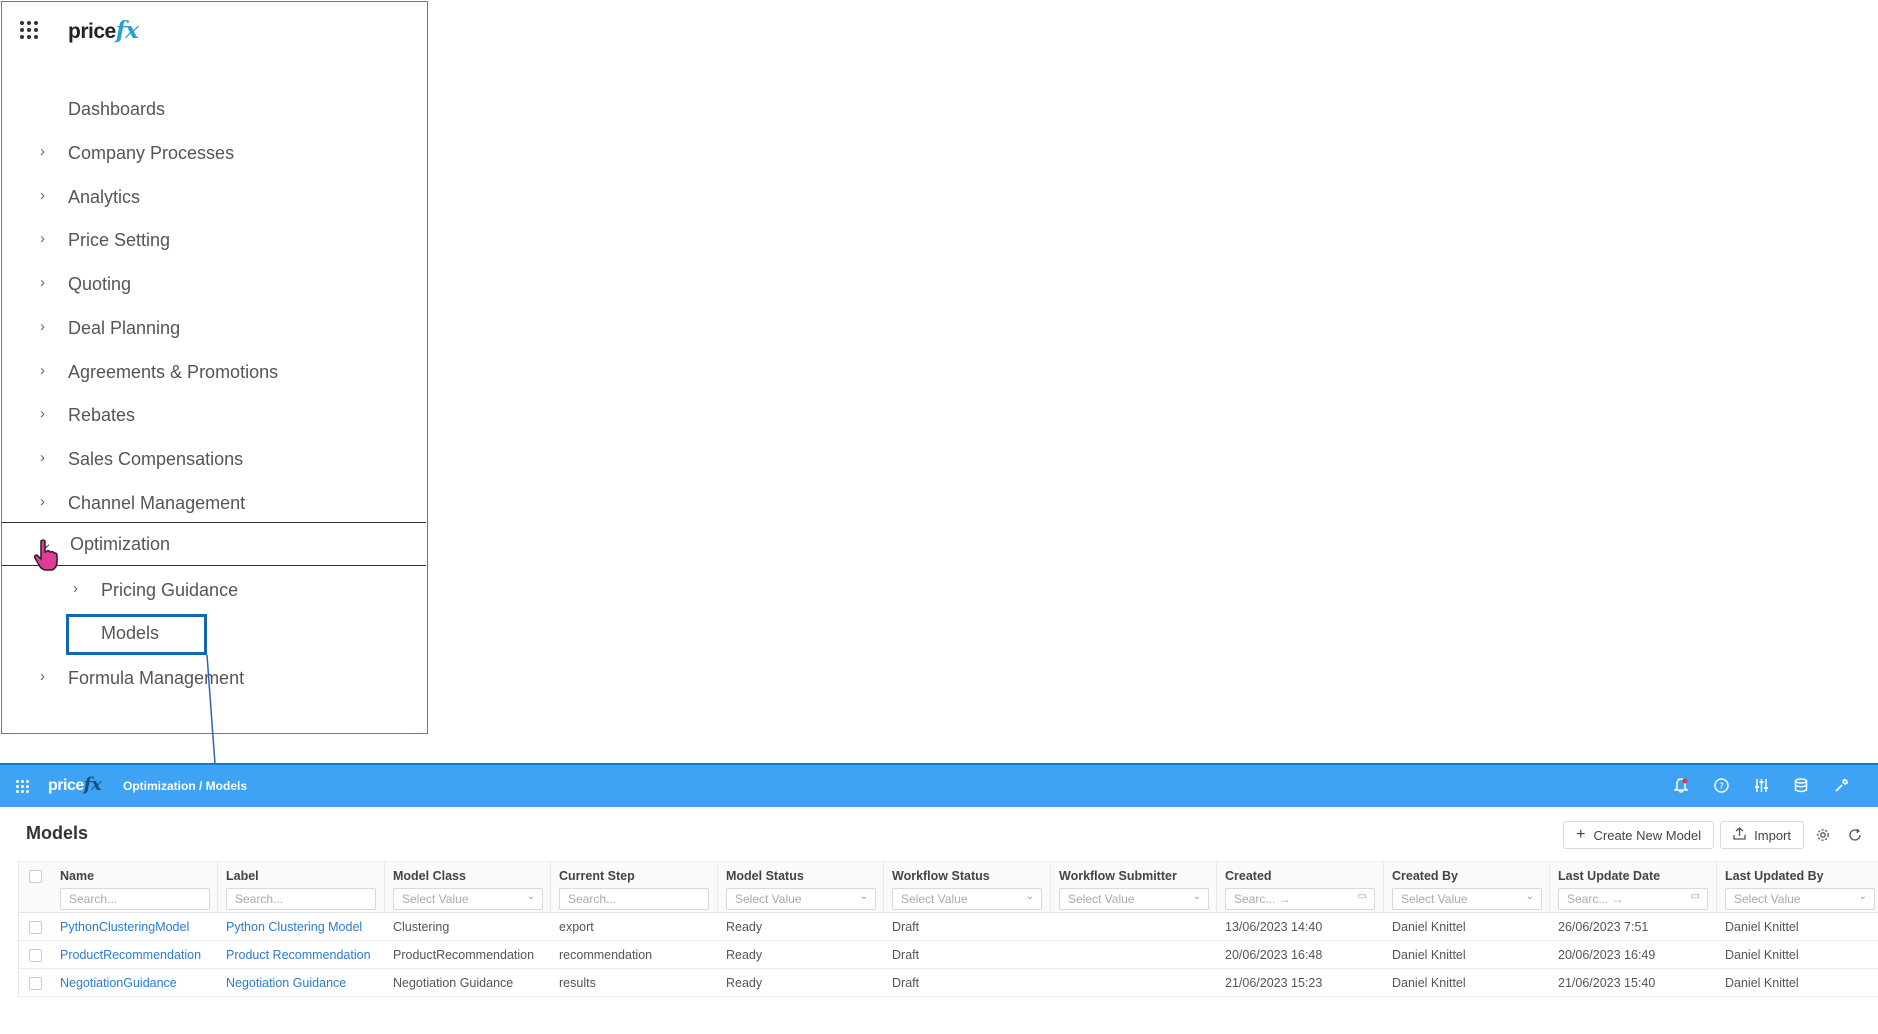 The width and height of the screenshot is (1878, 1034). I want to click on refresh-icon, so click(1855, 835).